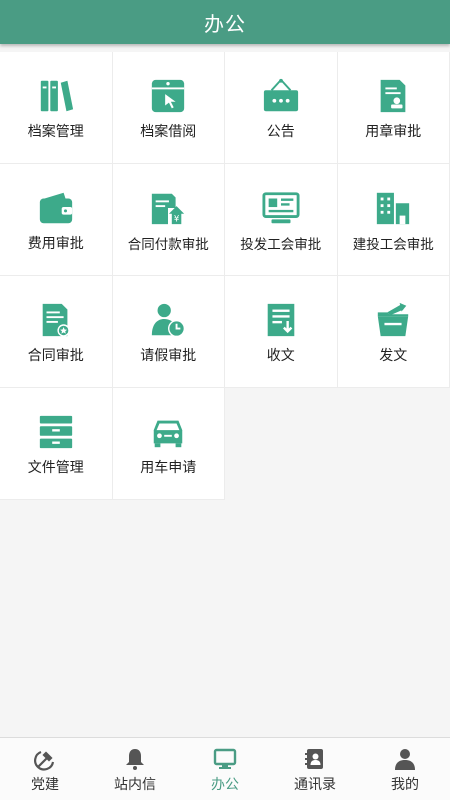 This screenshot has width=450, height=800. What do you see at coordinates (135, 759) in the screenshot?
I see `bell-icon` at bounding box center [135, 759].